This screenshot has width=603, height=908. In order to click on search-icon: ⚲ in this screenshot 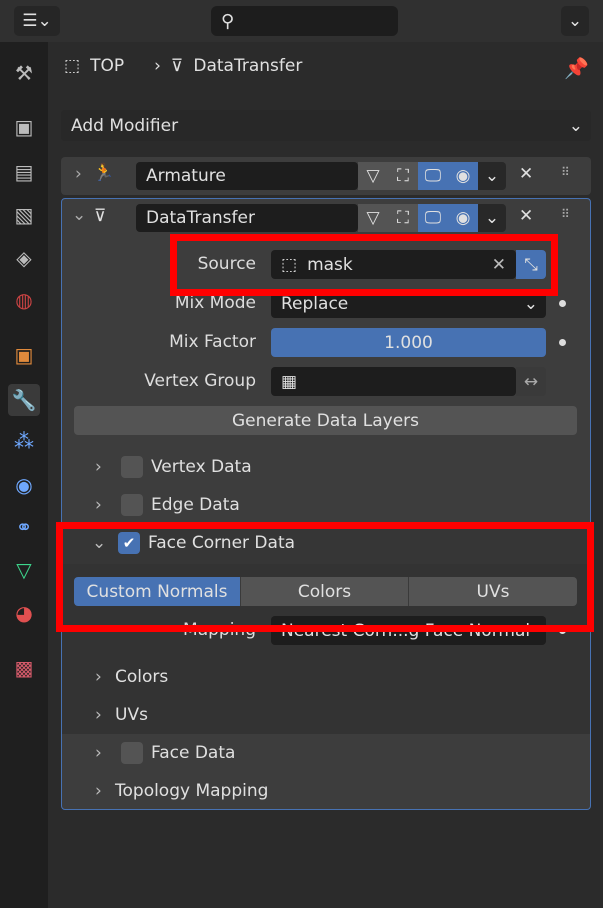, I will do `click(228, 21)`.